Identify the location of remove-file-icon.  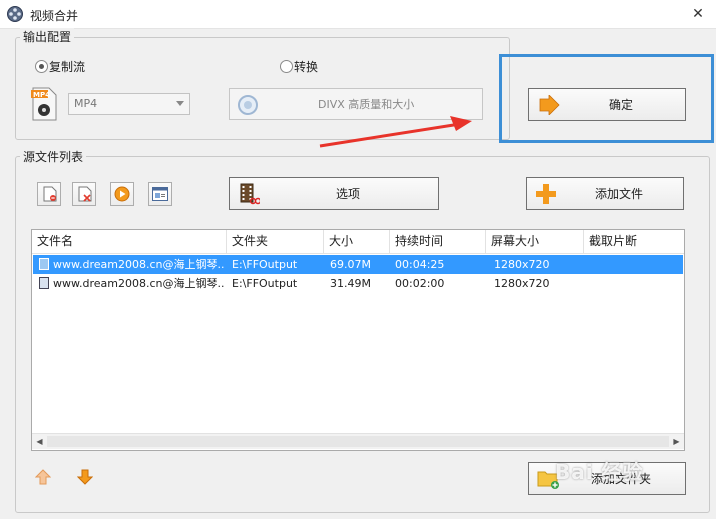
(50, 195).